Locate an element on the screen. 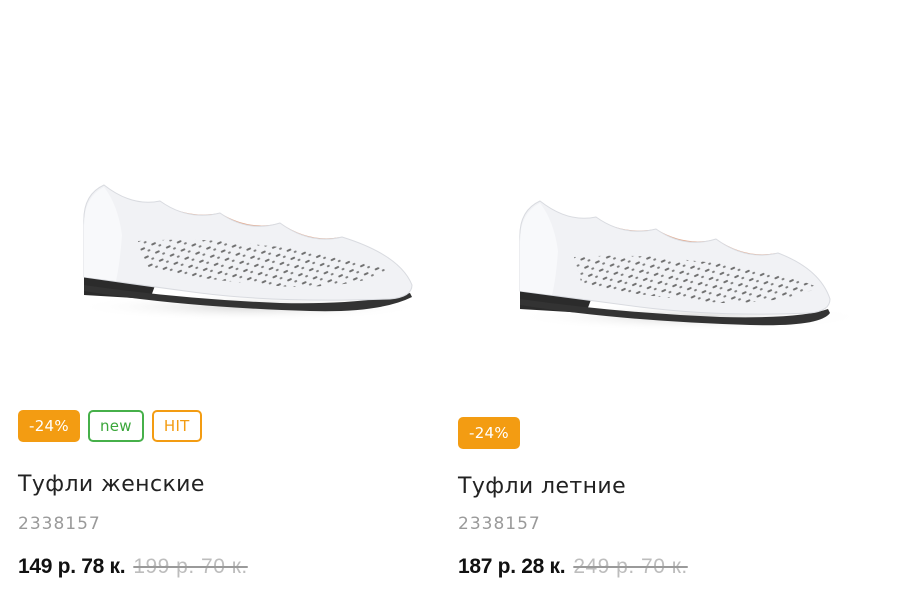 The width and height of the screenshot is (900, 600). current-price: 187 р. 28 к. is located at coordinates (512, 566).